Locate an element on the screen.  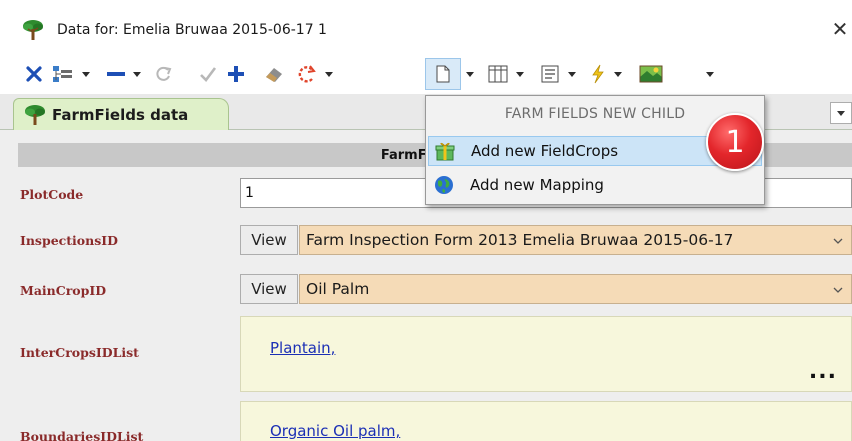
grid-dropdown is located at coordinates (520, 74).